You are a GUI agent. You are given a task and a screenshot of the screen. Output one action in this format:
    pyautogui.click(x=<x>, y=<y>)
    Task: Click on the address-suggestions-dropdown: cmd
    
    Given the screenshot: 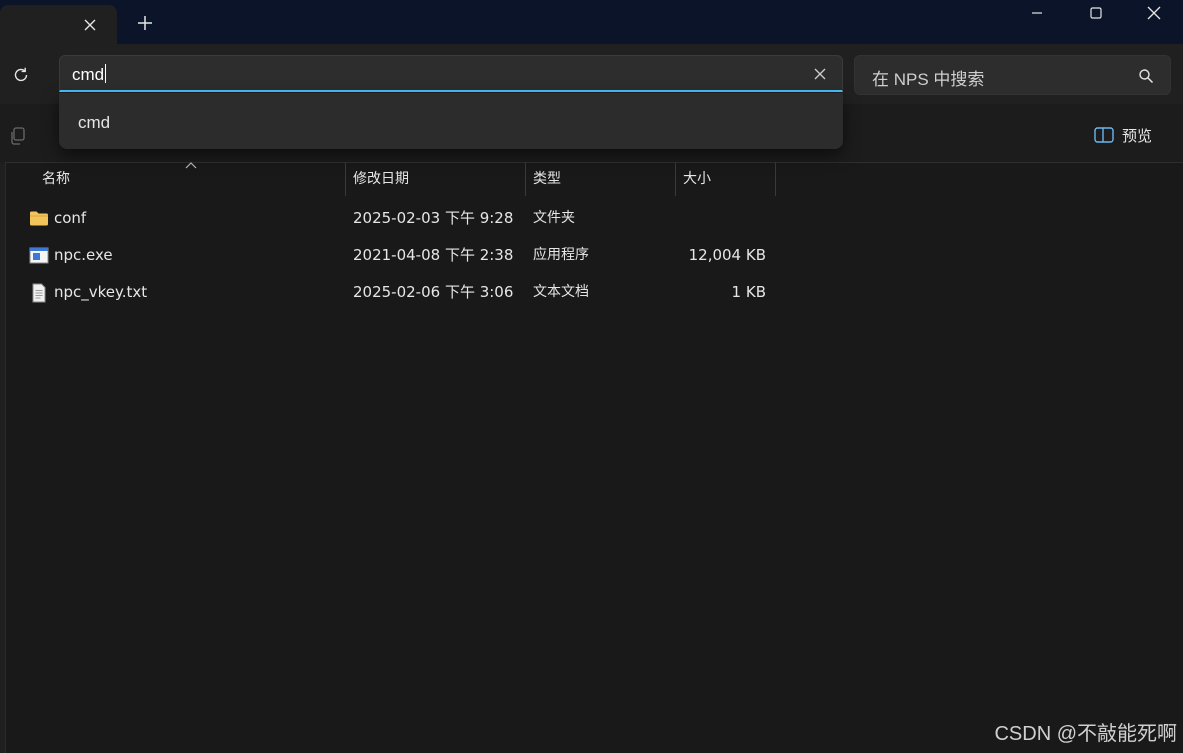 What is the action you would take?
    pyautogui.click(x=451, y=121)
    